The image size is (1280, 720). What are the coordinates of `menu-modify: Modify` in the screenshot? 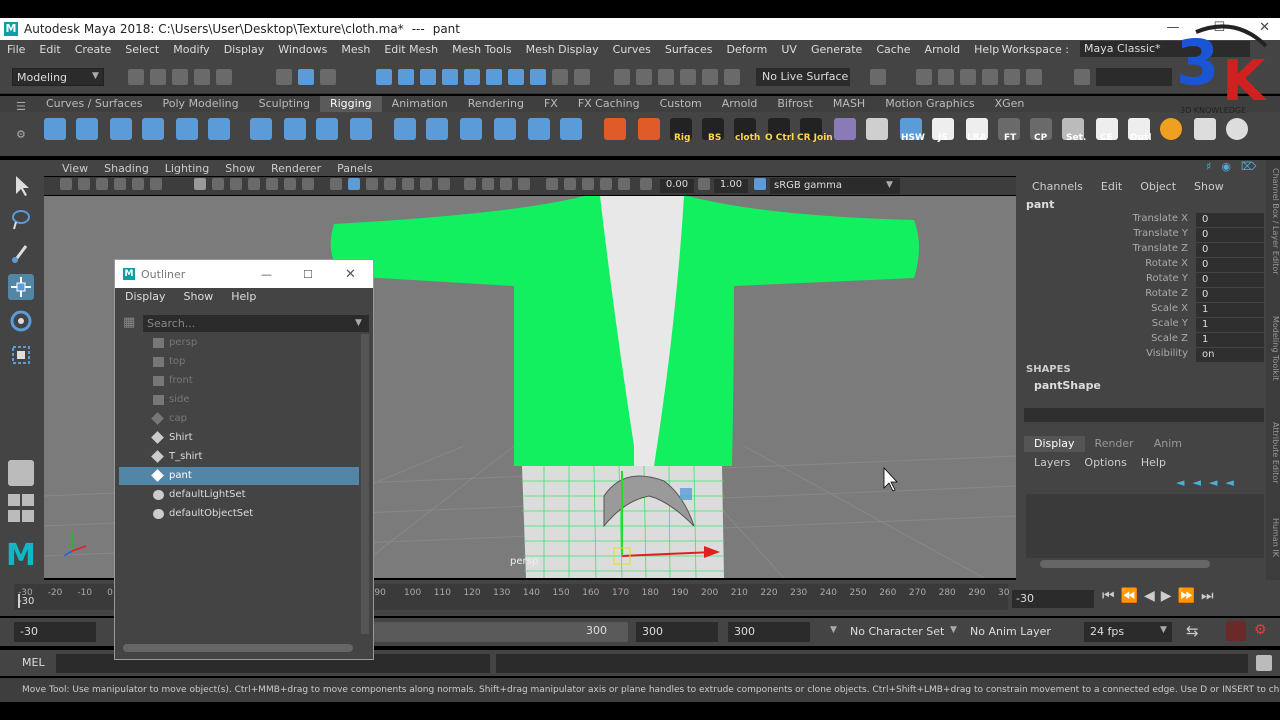 It's located at (191, 49).